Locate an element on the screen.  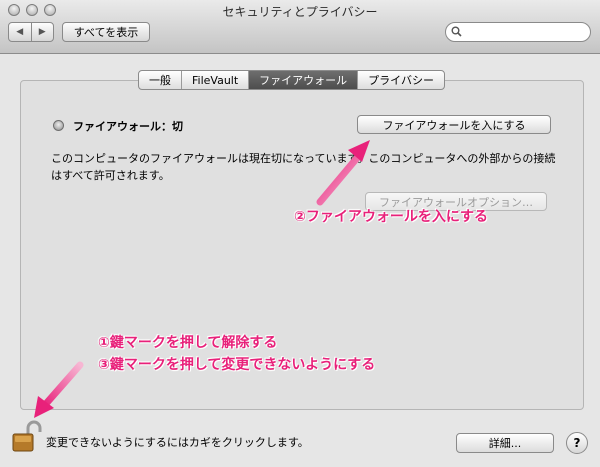
back-icon: ◀ is located at coordinates (20, 32).